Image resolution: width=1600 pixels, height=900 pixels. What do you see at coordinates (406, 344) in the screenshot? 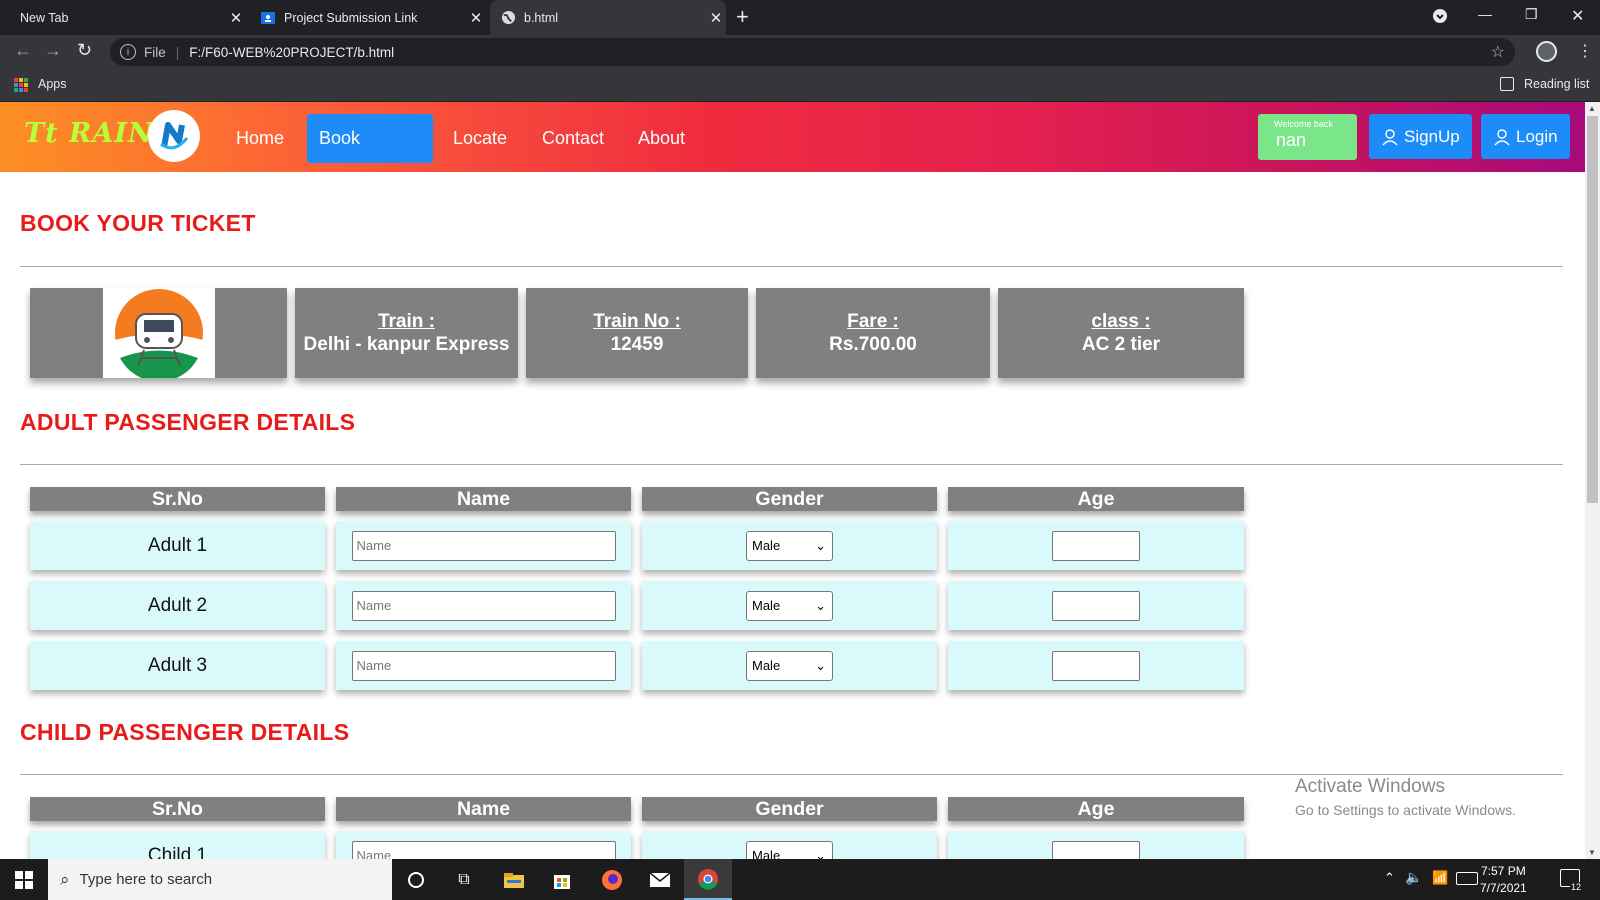
I see `train-value: Delhi - kanpur Express` at bounding box center [406, 344].